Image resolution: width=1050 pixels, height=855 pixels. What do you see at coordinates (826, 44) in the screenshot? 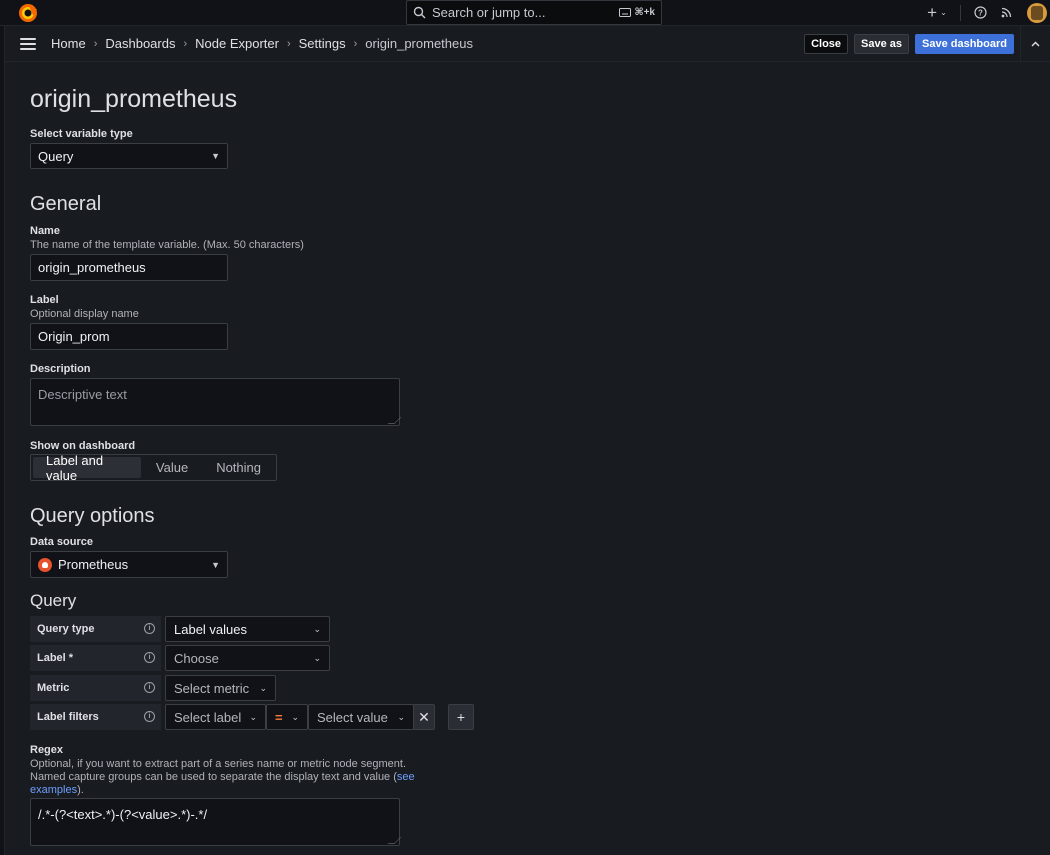
I see `close-button: Close` at bounding box center [826, 44].